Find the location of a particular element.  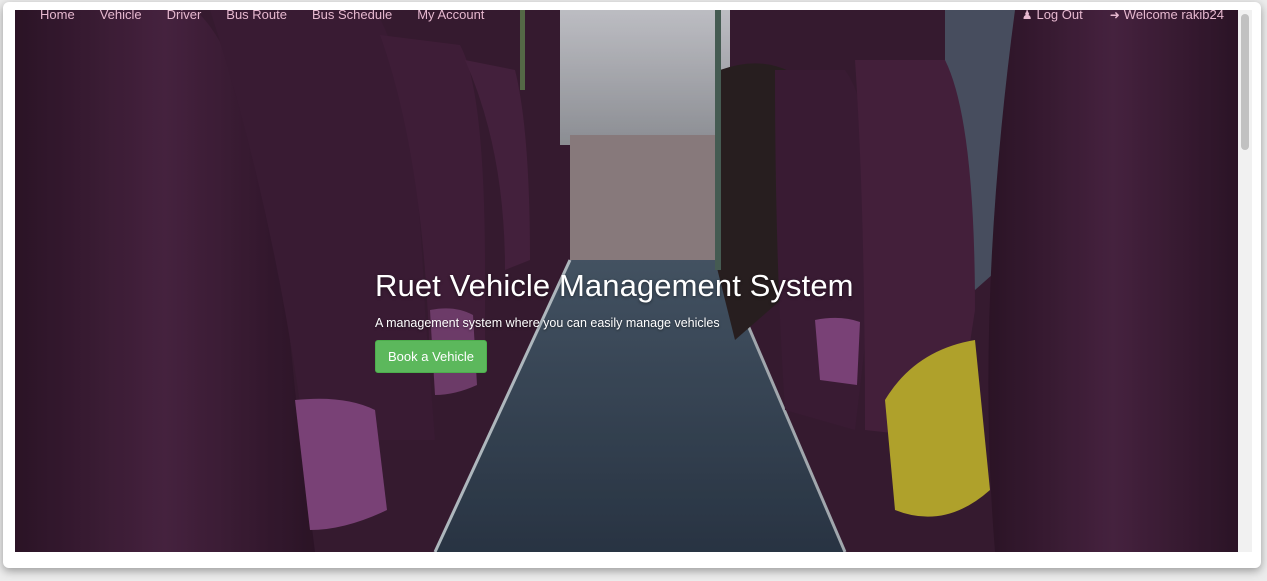

nav-vehicle-link: Vehicle is located at coordinates (121, 16).